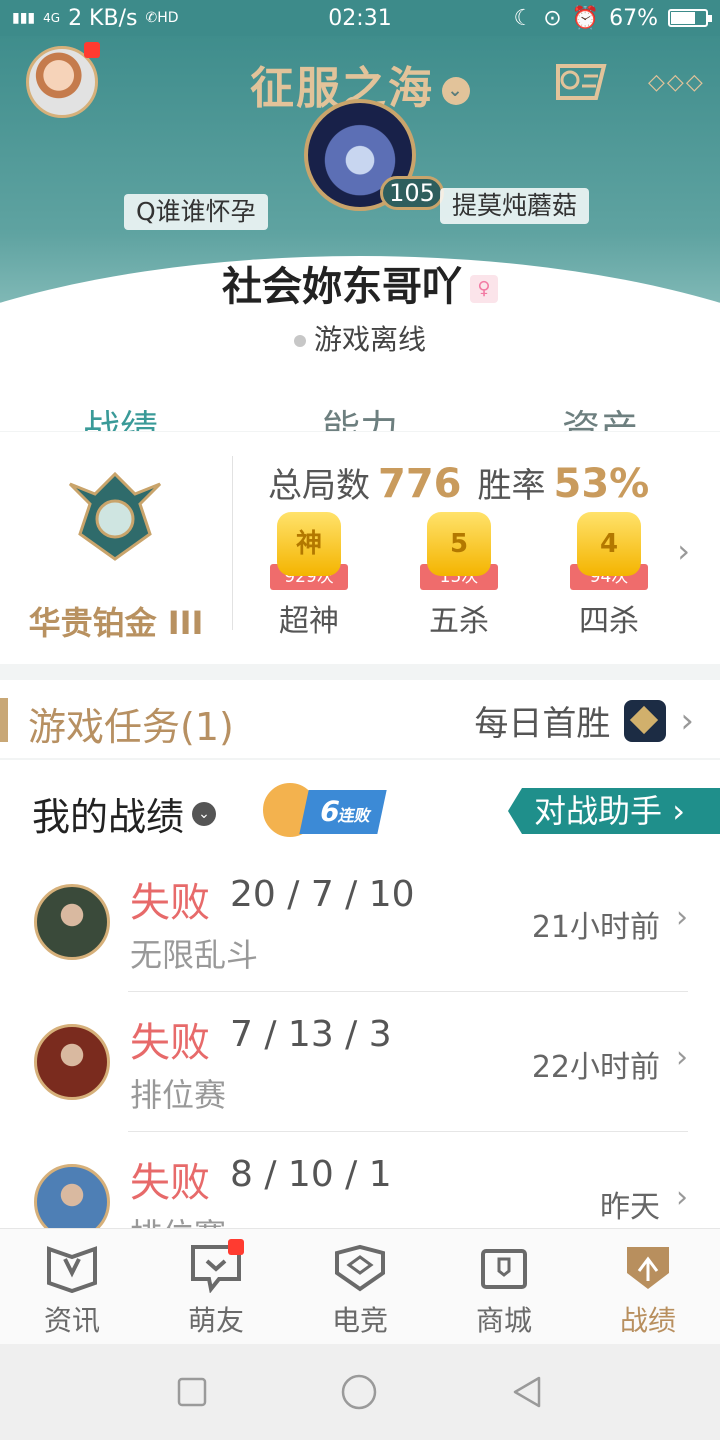  I want to click on tab-assets: 资产, so click(600, 411).